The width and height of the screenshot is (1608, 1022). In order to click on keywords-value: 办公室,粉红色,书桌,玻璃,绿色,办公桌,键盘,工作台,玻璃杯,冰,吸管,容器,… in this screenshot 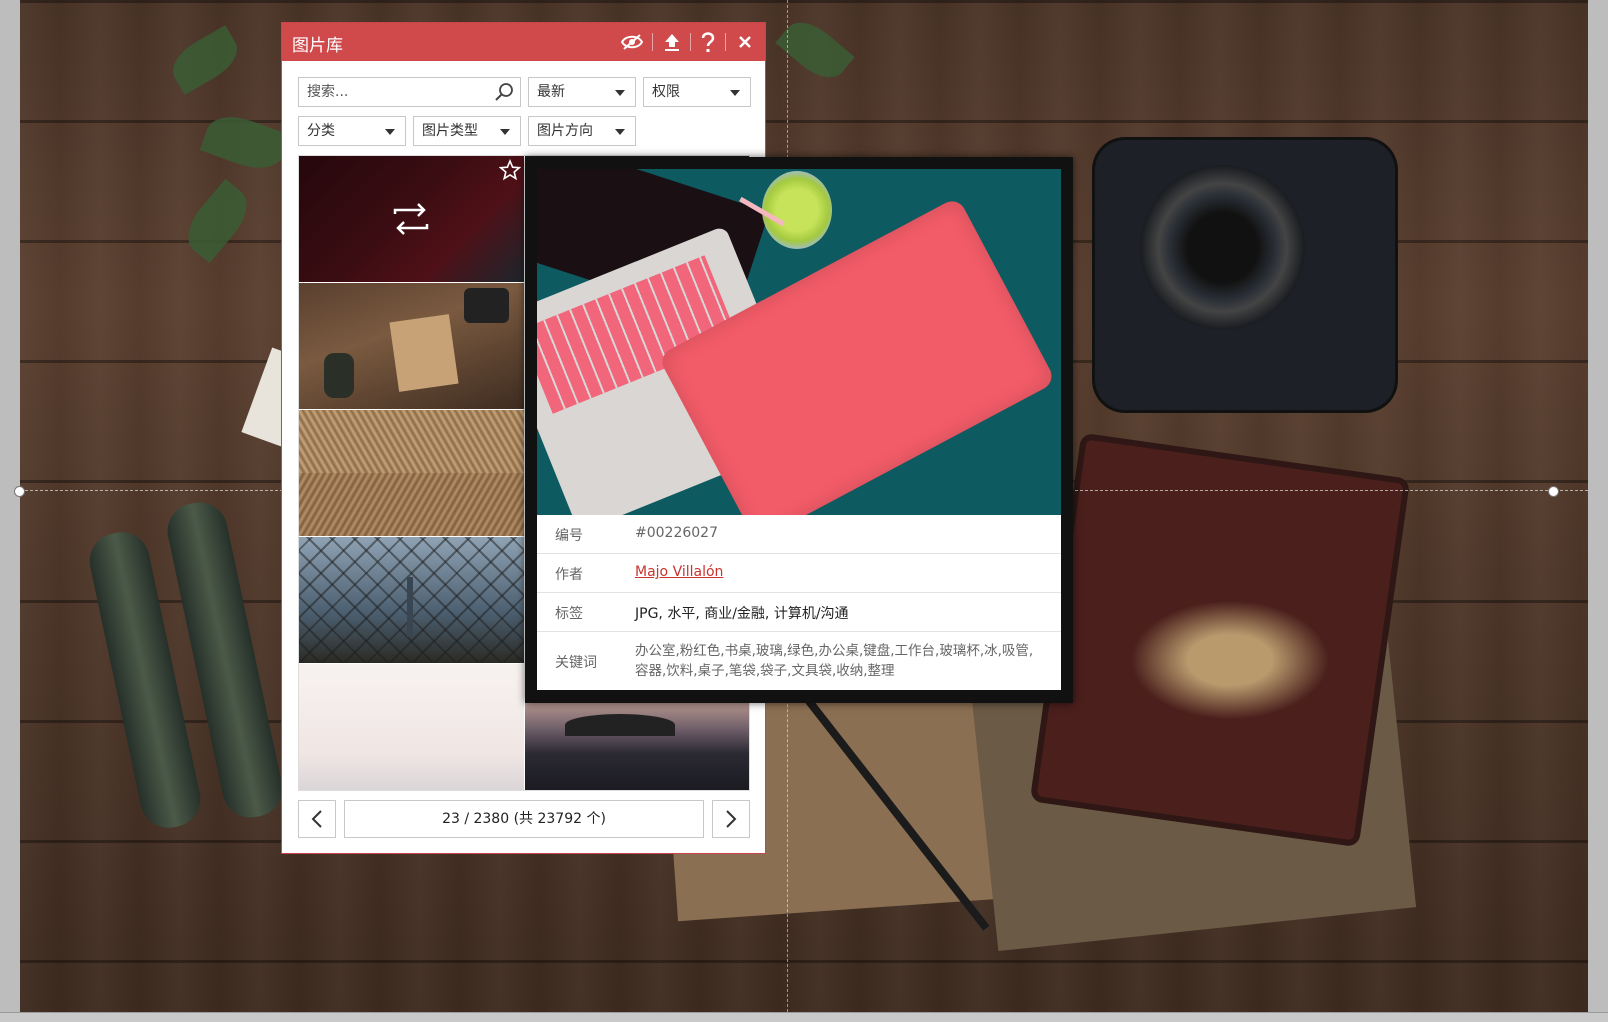, I will do `click(834, 661)`.